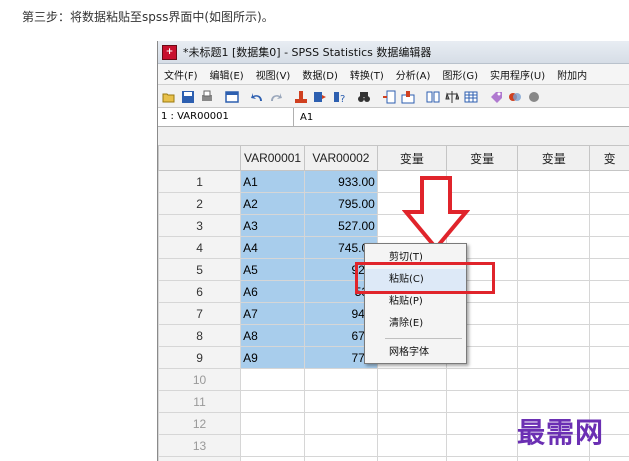  I want to click on row-header: 13, so click(200, 445).